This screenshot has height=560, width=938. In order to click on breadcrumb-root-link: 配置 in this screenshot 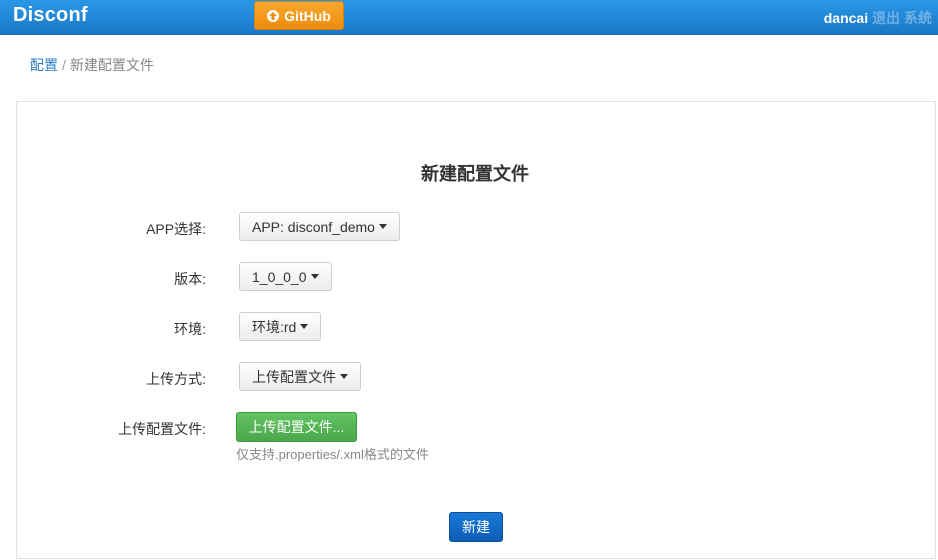, I will do `click(44, 65)`.